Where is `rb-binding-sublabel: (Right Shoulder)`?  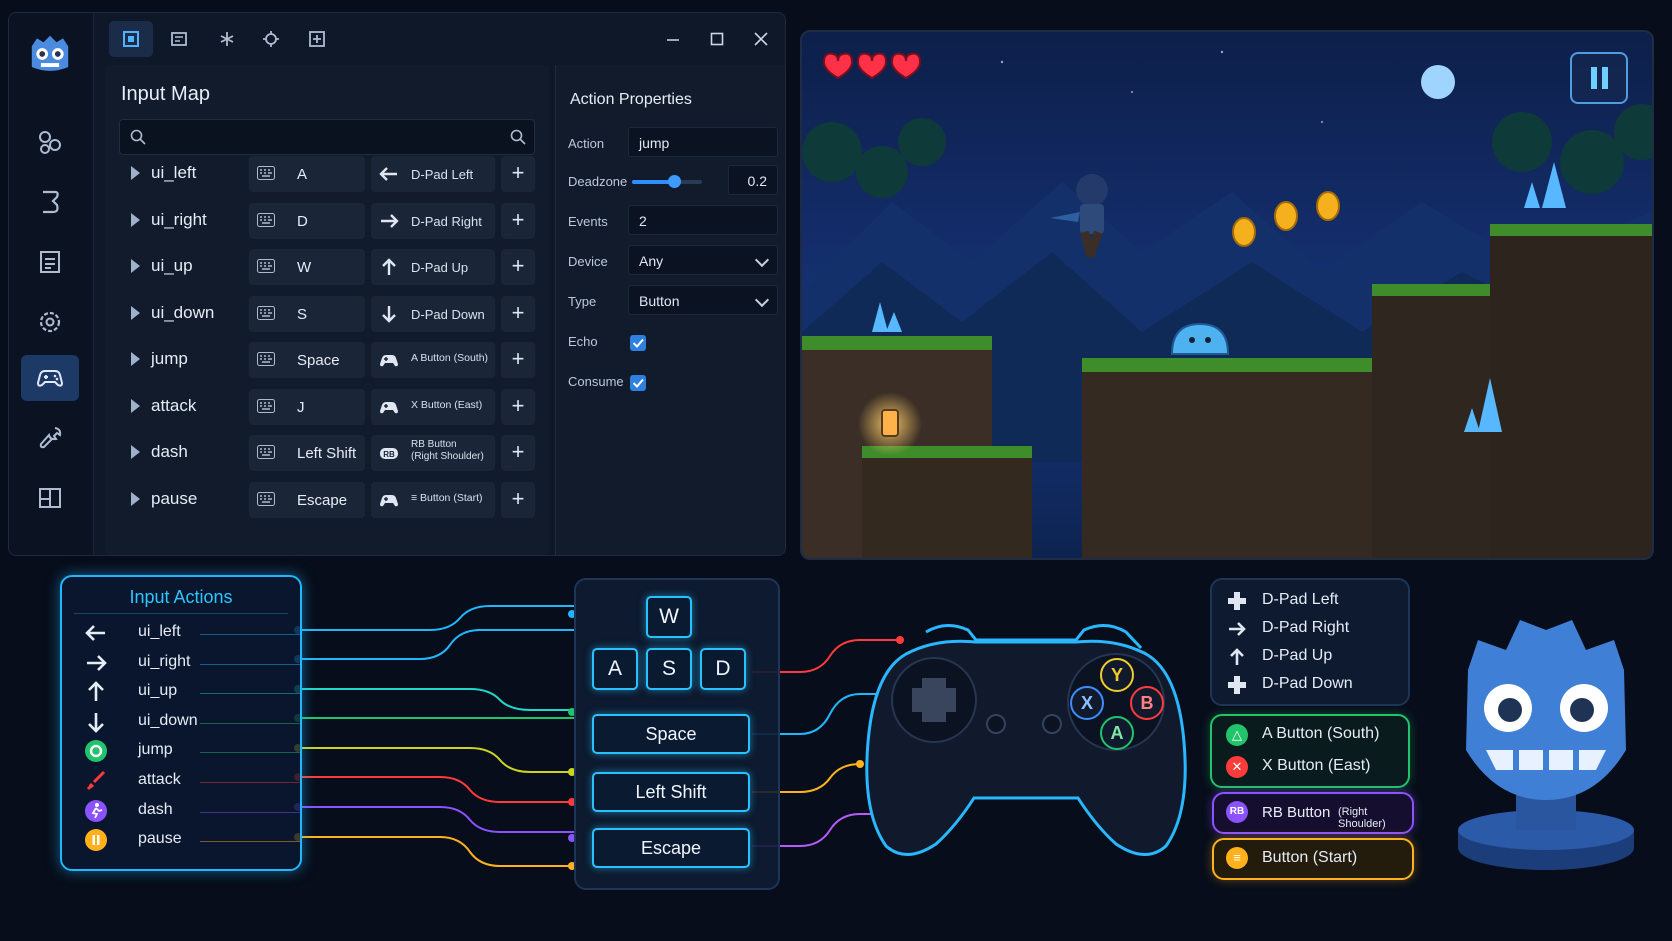 rb-binding-sublabel: (Right Shoulder) is located at coordinates (1362, 818).